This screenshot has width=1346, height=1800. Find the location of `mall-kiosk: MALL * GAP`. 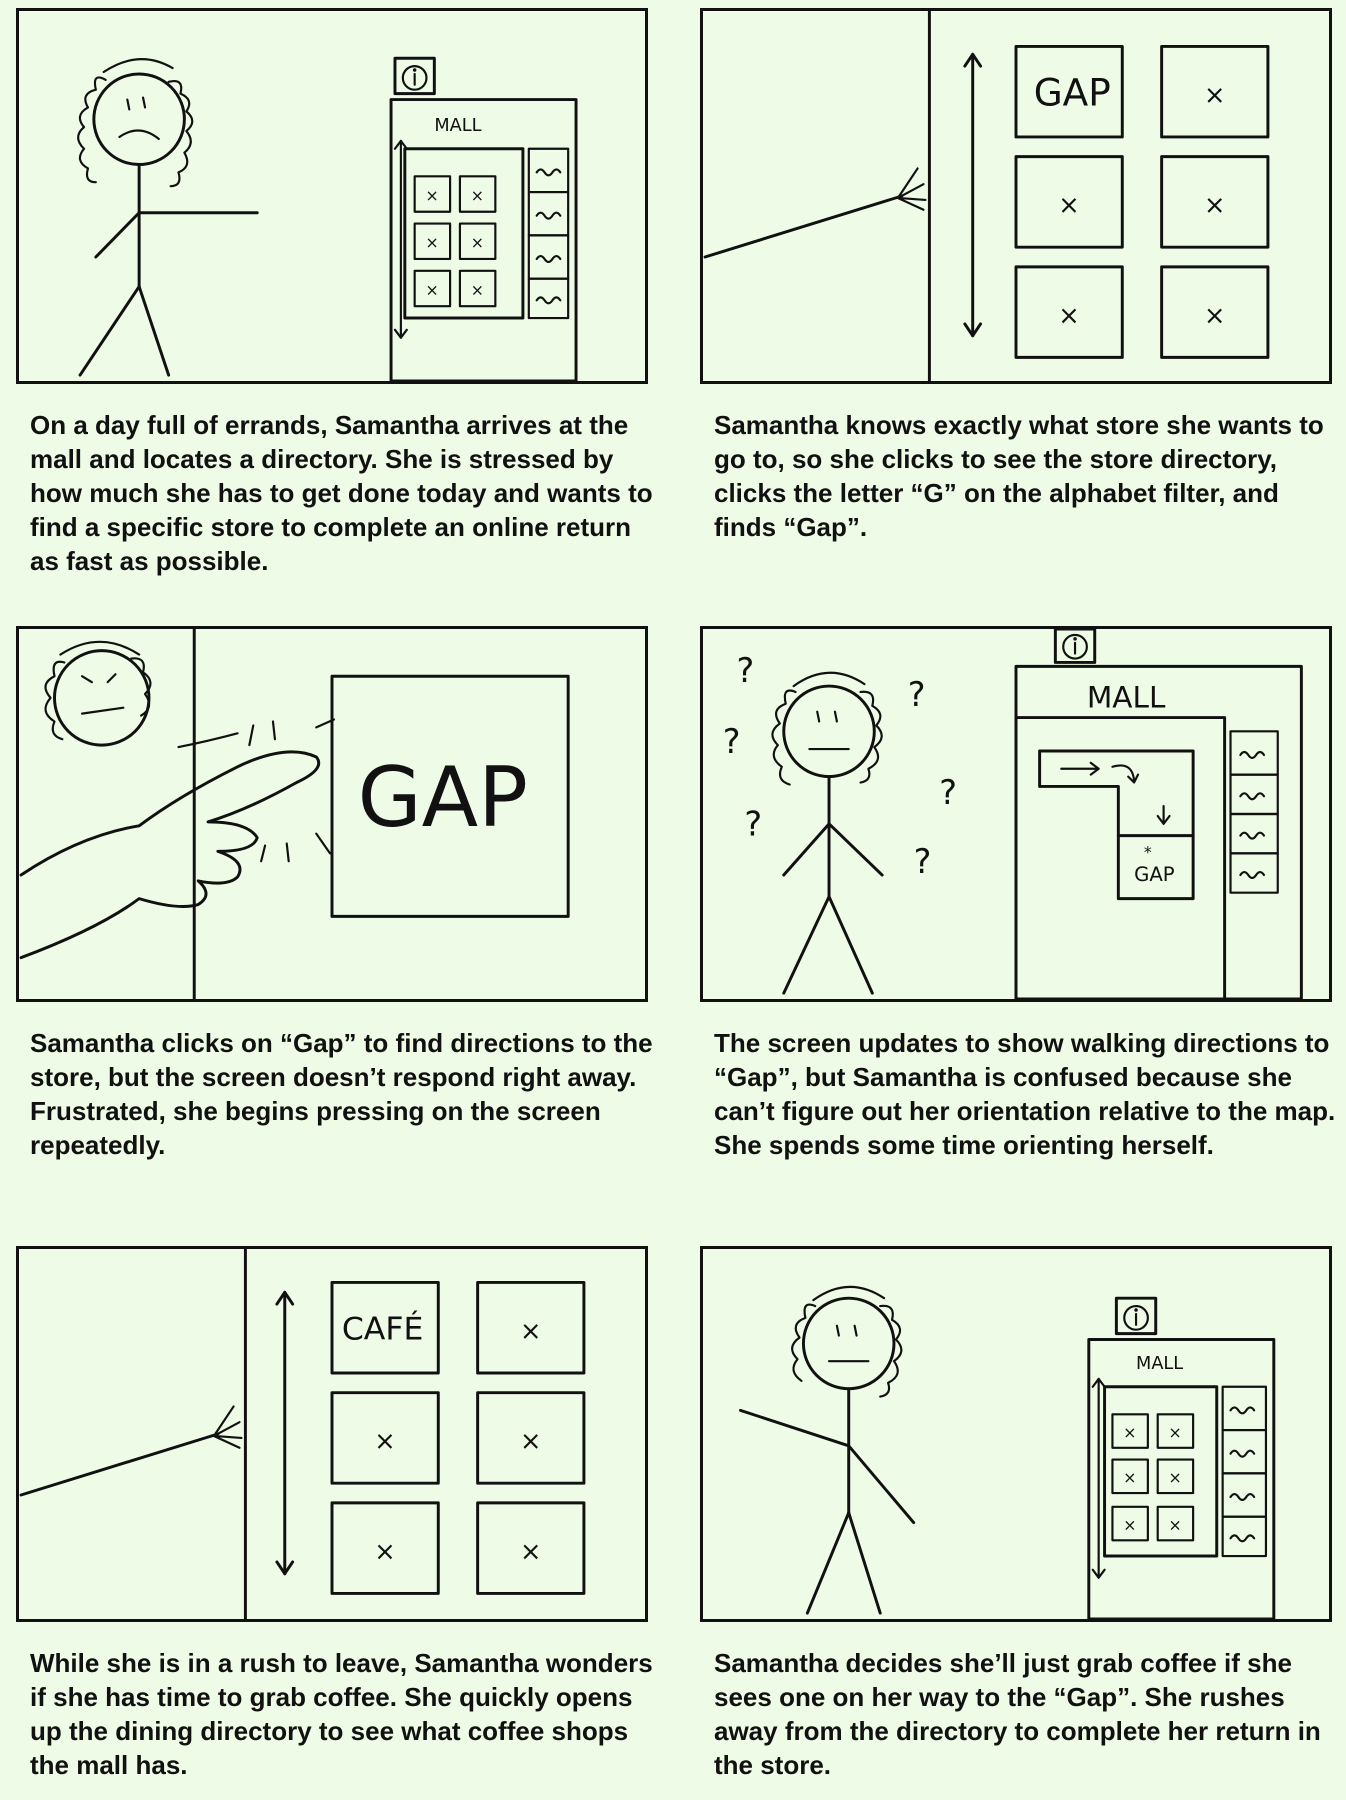

mall-kiosk: MALL * GAP is located at coordinates (1158, 814).